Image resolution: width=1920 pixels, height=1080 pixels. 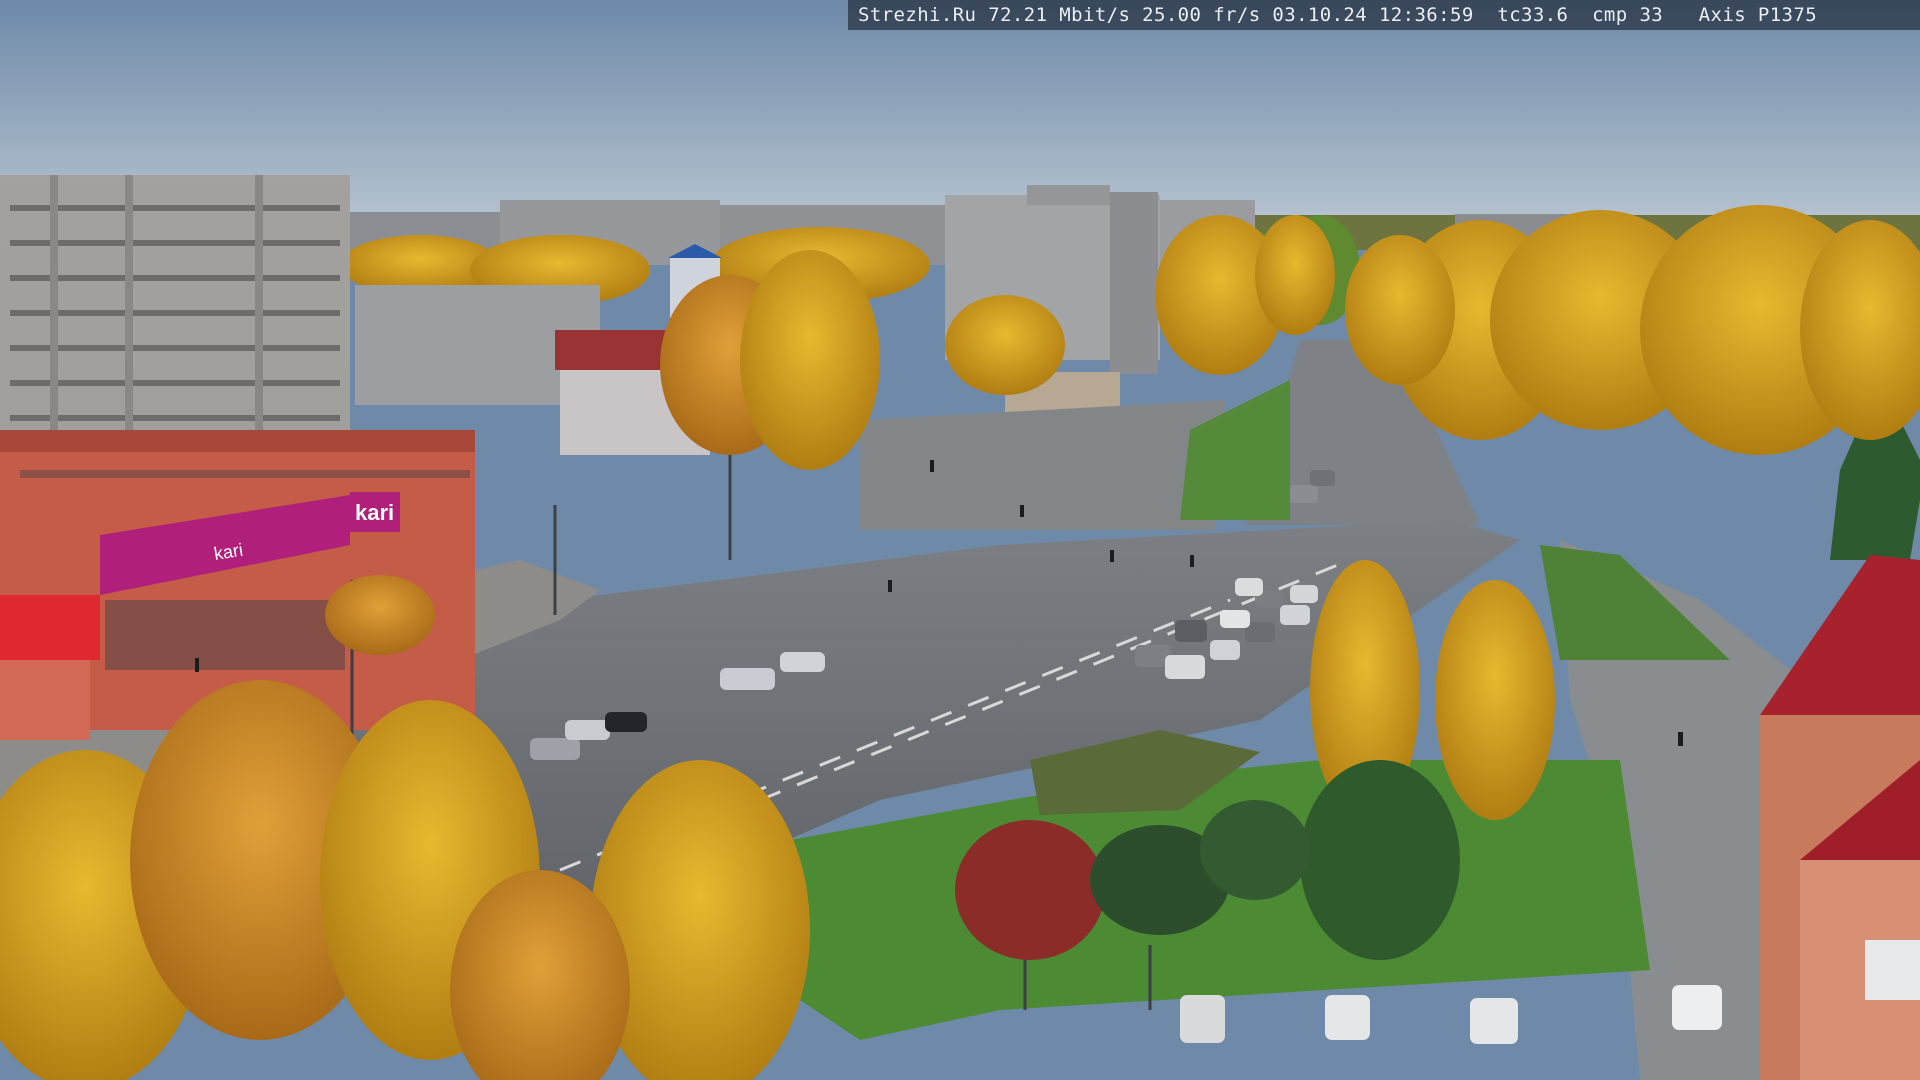 I want to click on overlay-date: 03.10.24, so click(x=1320, y=15).